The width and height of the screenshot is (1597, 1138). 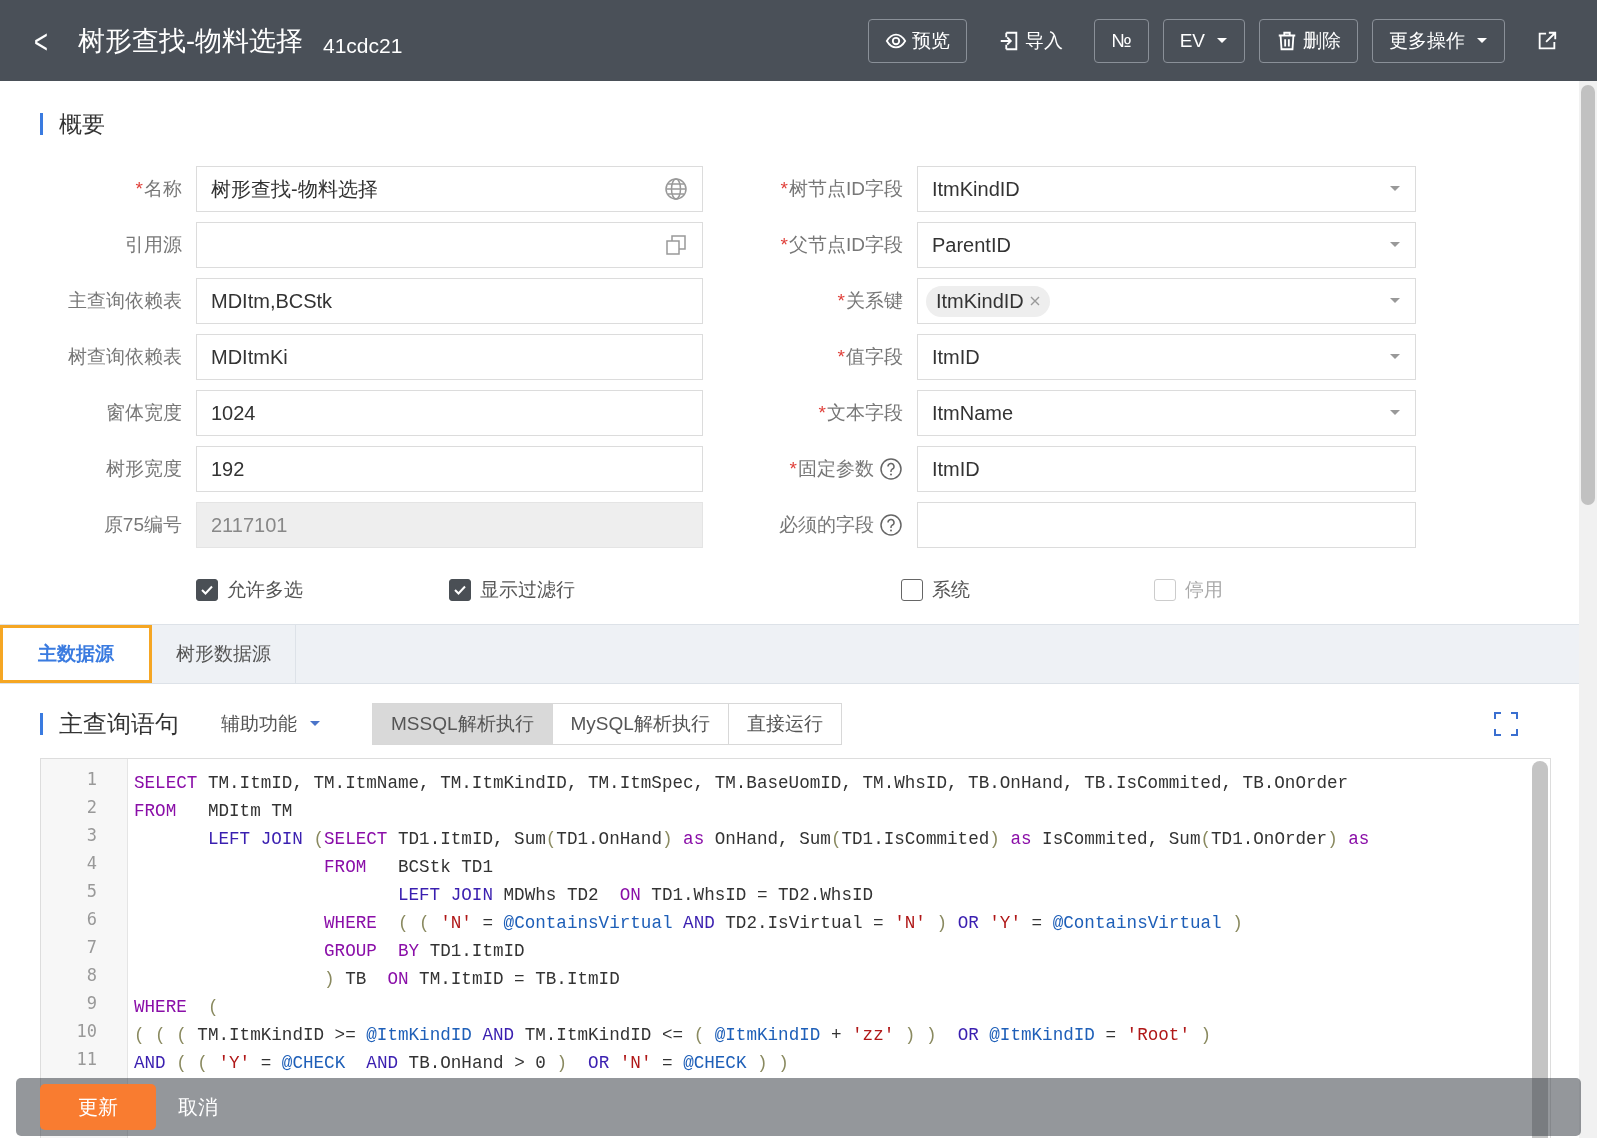 What do you see at coordinates (988, 301) in the screenshot?
I see `tag-chip: ItmKindID` at bounding box center [988, 301].